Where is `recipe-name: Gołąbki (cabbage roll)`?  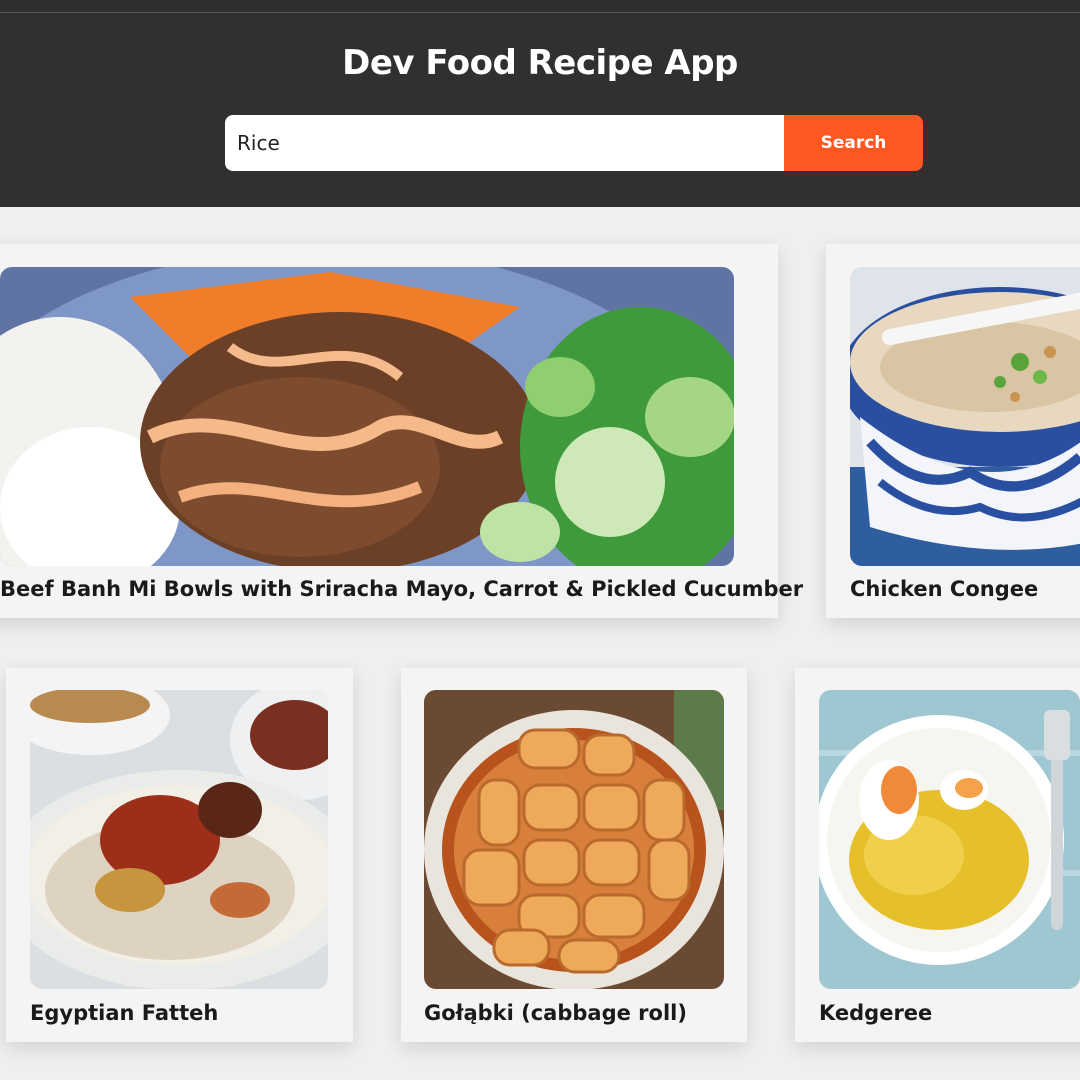
recipe-name: Gołąbki (cabbage roll) is located at coordinates (555, 1013).